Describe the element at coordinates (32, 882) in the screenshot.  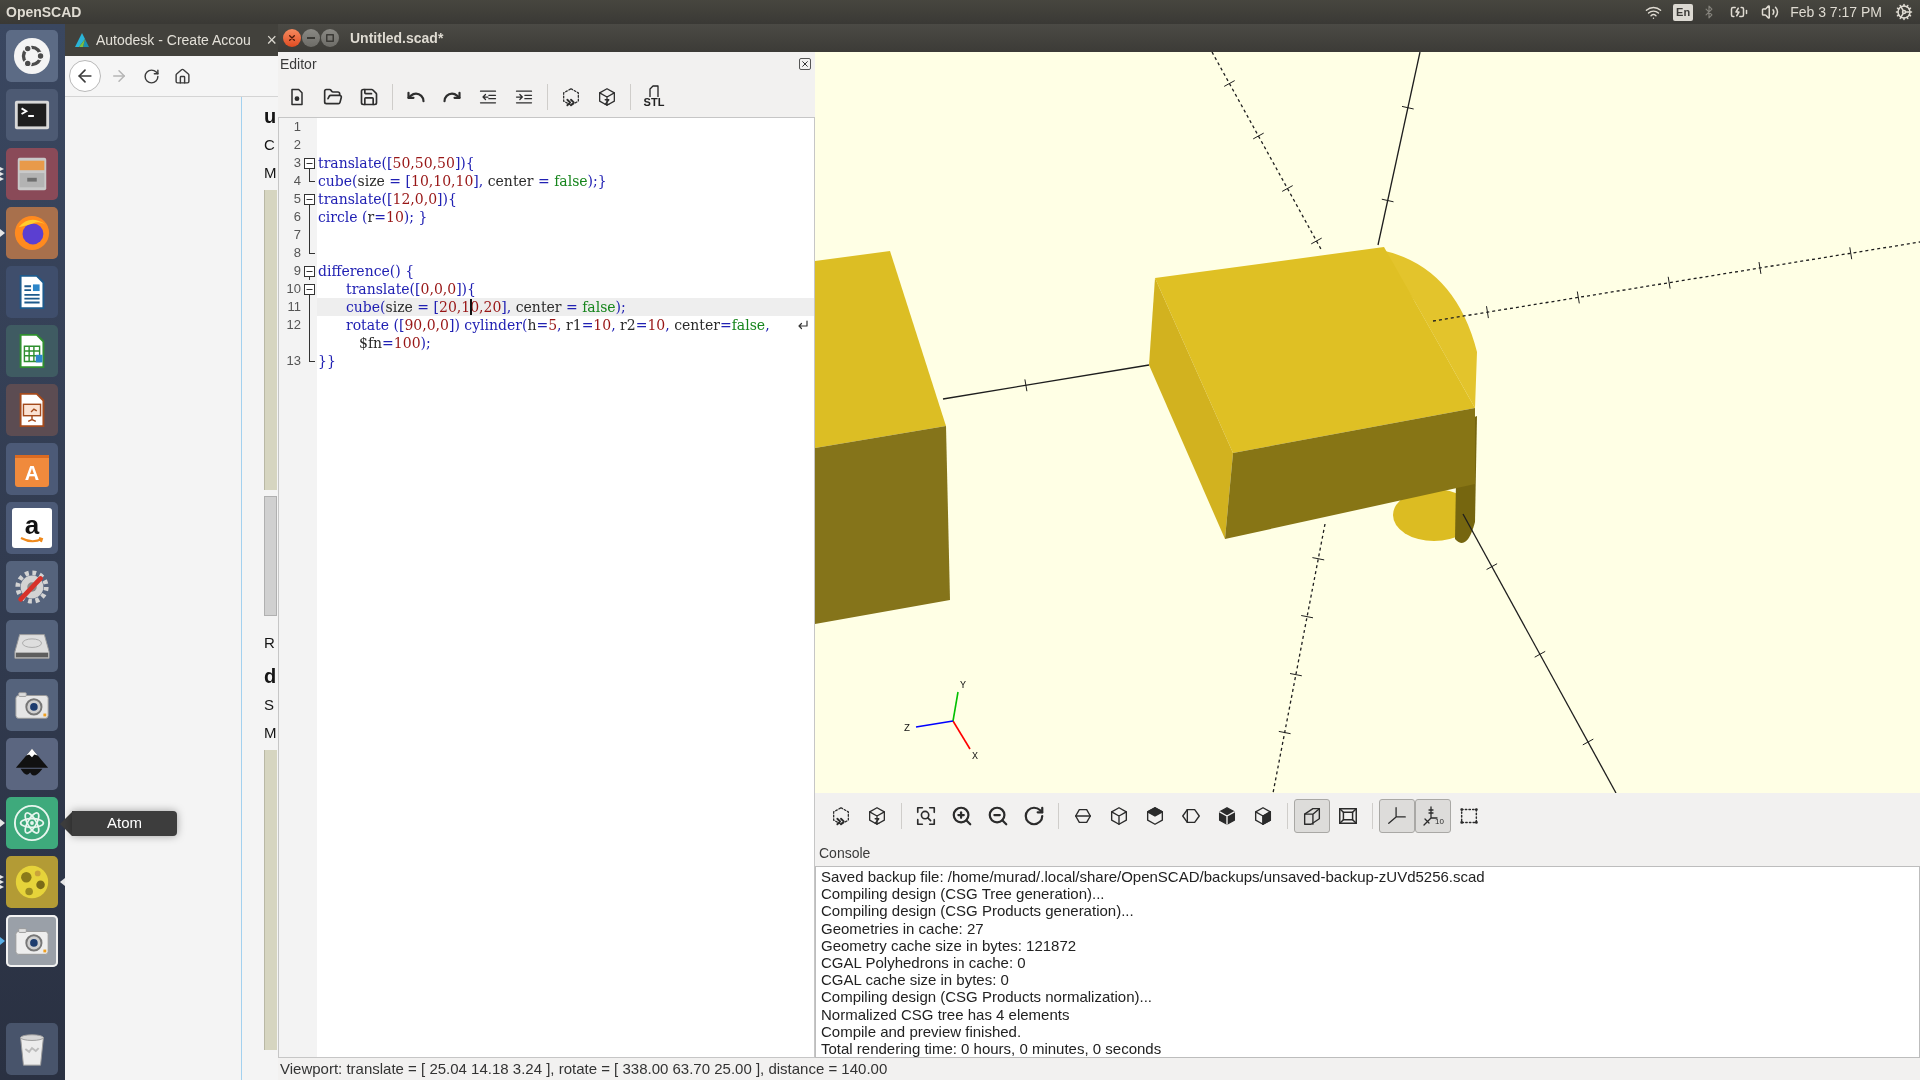
I see `sphere-icon` at that location.